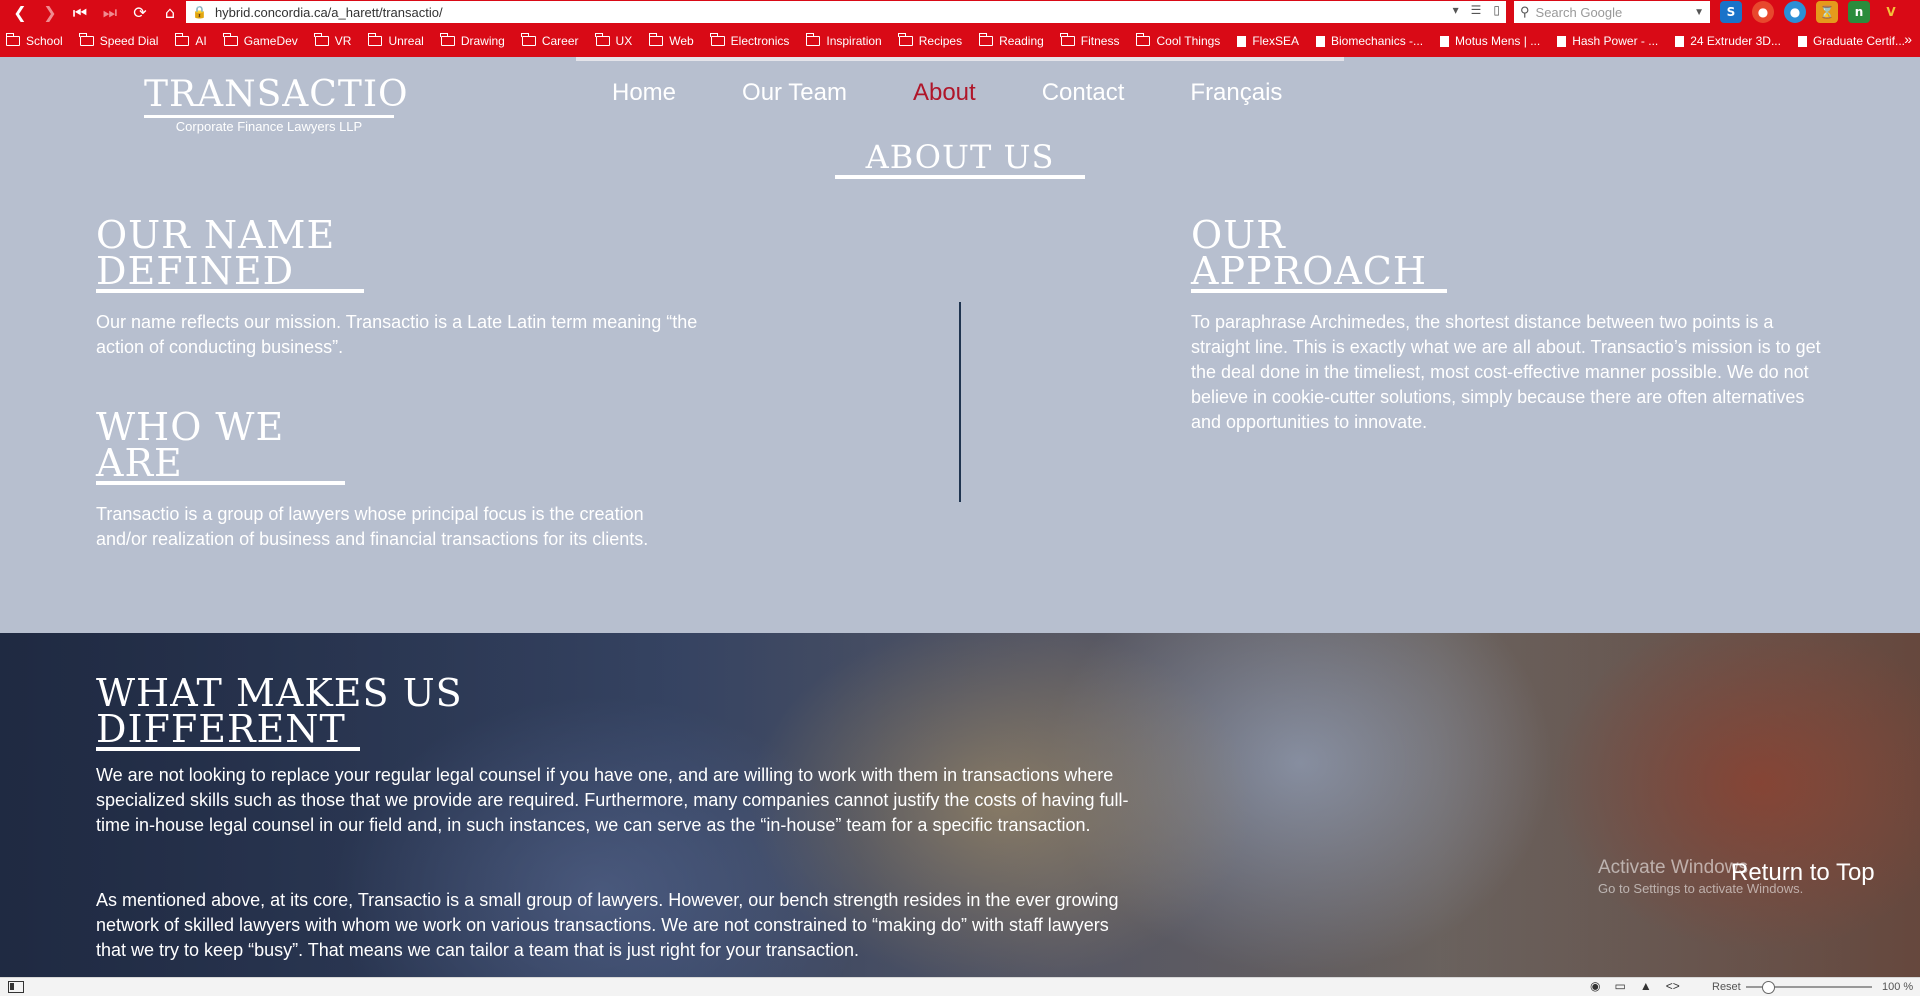  What do you see at coordinates (279, 693) in the screenshot?
I see `different-line1: WHAT MAKES US` at bounding box center [279, 693].